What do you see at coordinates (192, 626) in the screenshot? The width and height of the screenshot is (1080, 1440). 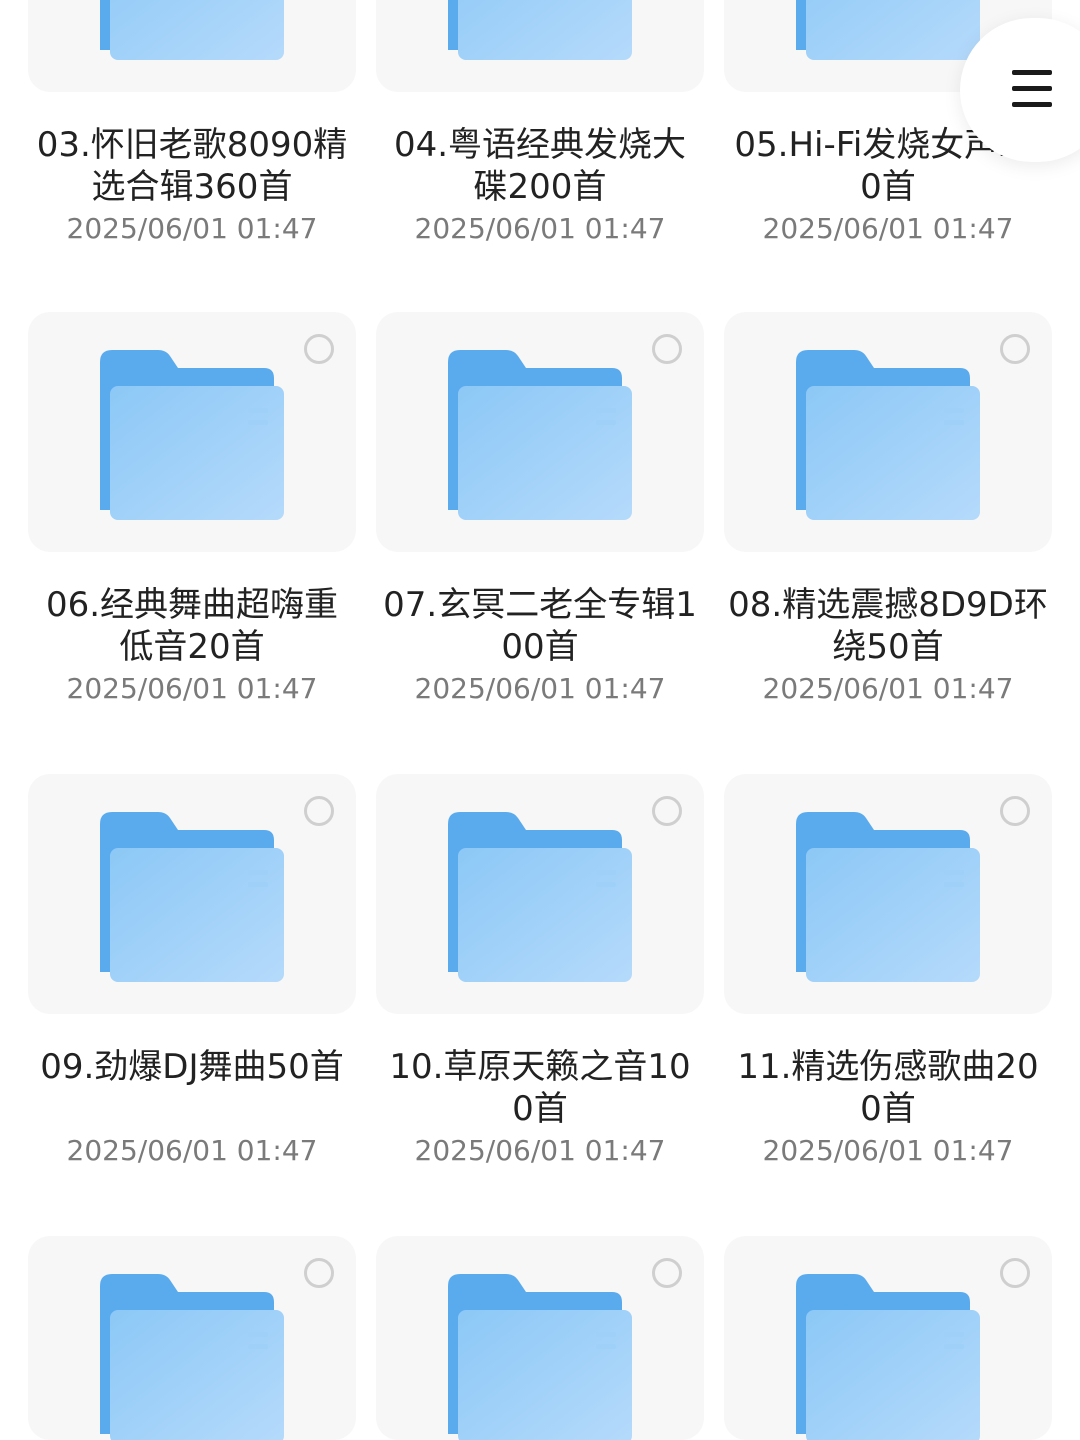 I see `folder-name: 06.经典舞曲超嗨重低音20首` at bounding box center [192, 626].